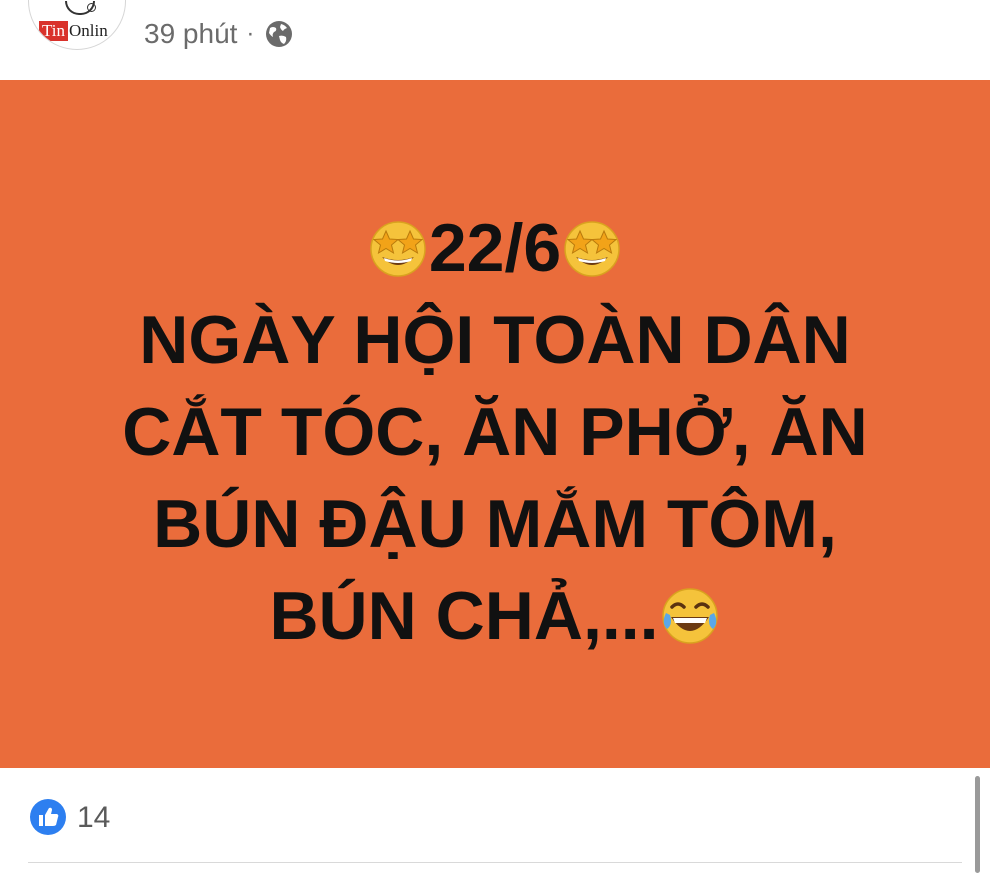  I want to click on status-line-date: 22/6, so click(495, 248).